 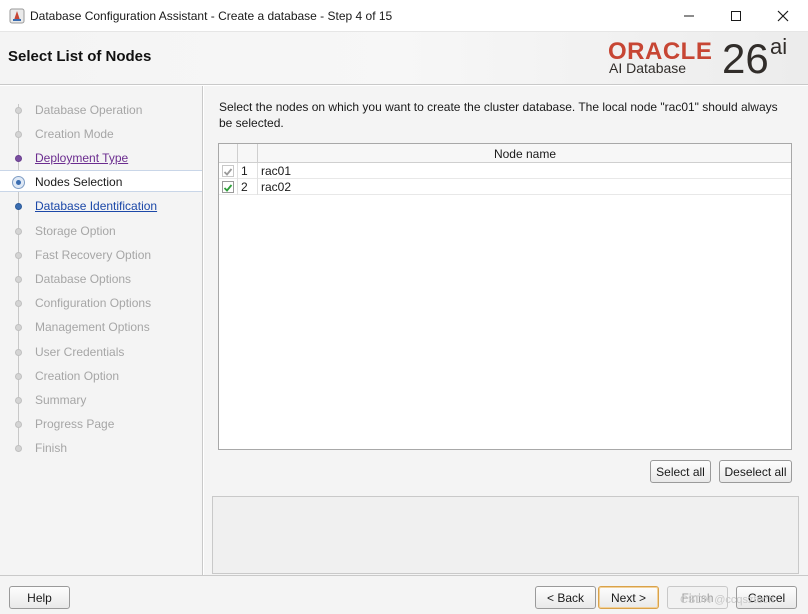 I want to click on select-all-label: Select all, so click(x=680, y=471).